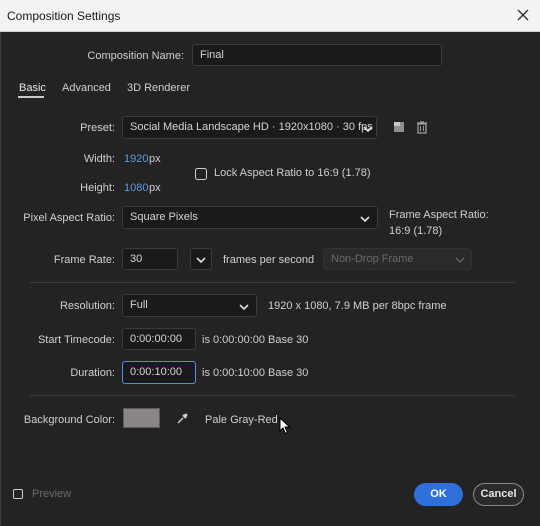 This screenshot has height=526, width=540. Describe the element at coordinates (18, 494) in the screenshot. I see `preview-checkbox` at that location.